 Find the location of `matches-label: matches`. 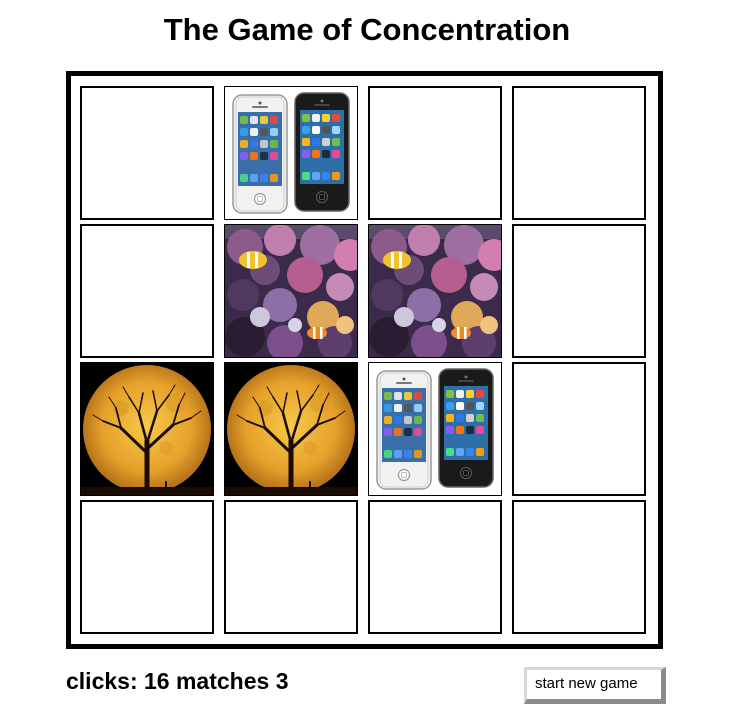

matches-label: matches is located at coordinates (222, 681).